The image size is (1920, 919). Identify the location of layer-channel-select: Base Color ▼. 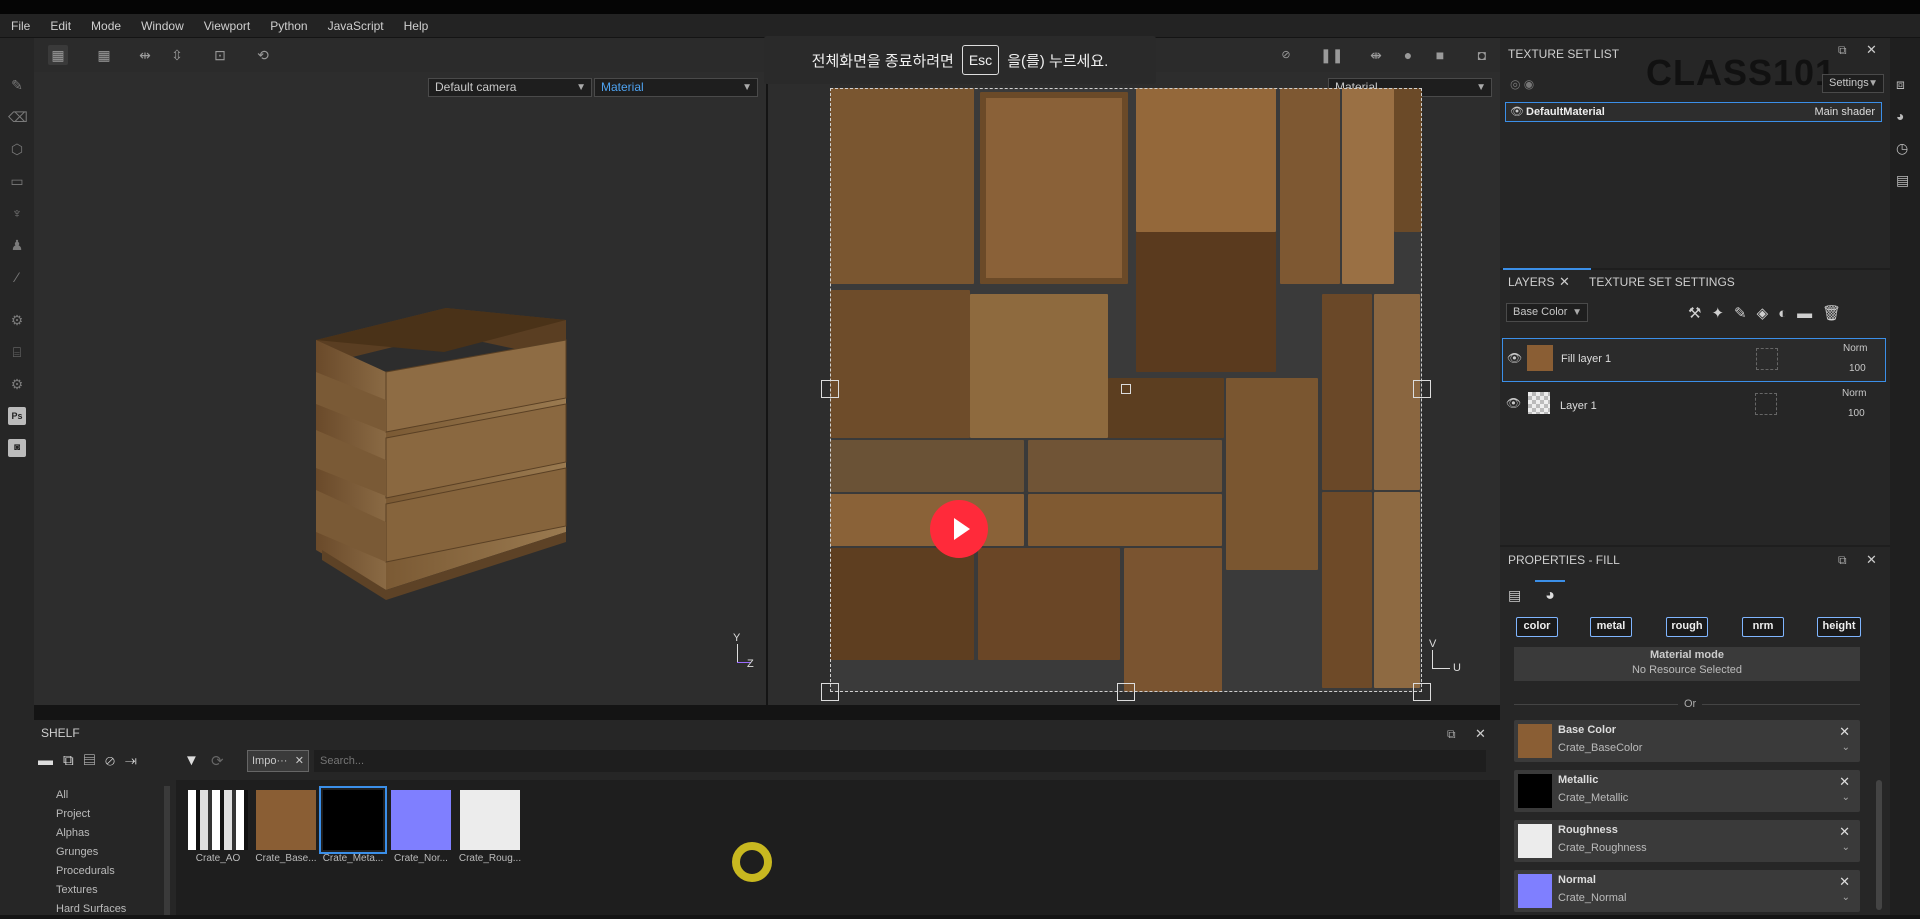
(1547, 312).